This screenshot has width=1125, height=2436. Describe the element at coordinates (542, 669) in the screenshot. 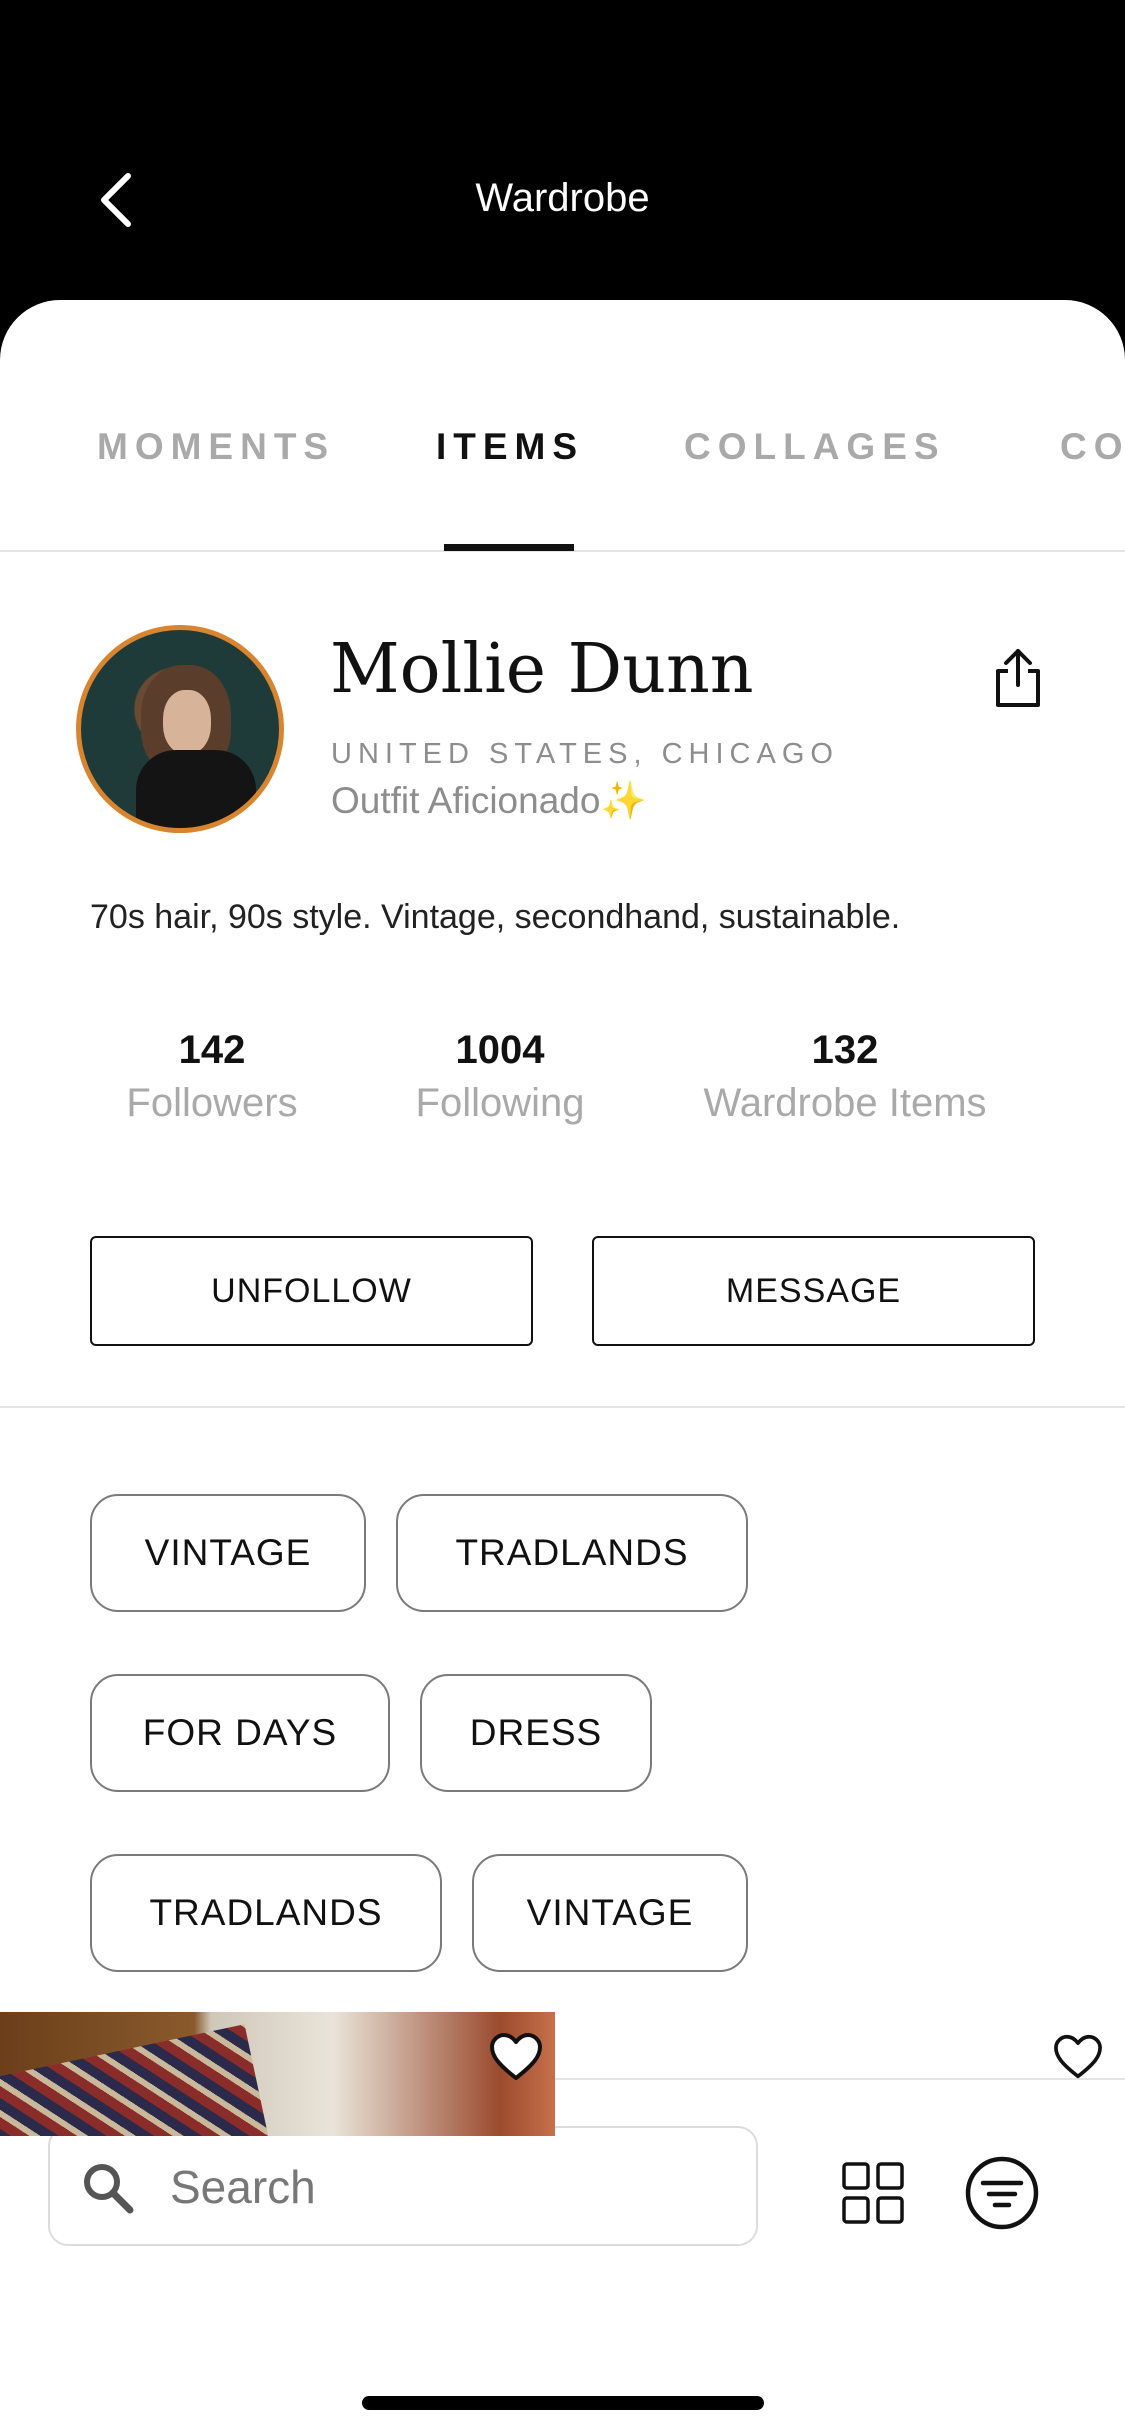

I see `profile-name: Mollie Dunn` at that location.